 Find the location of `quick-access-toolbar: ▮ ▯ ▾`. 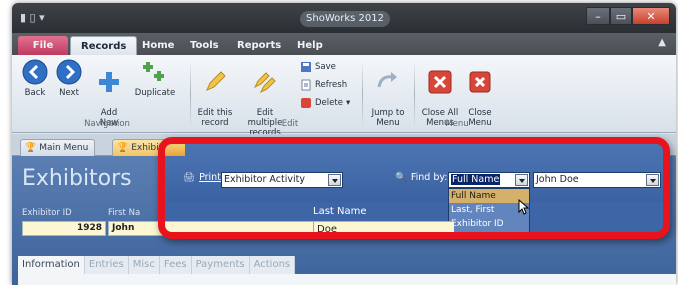

quick-access-toolbar: ▮ ▯ ▾ is located at coordinates (32, 17).